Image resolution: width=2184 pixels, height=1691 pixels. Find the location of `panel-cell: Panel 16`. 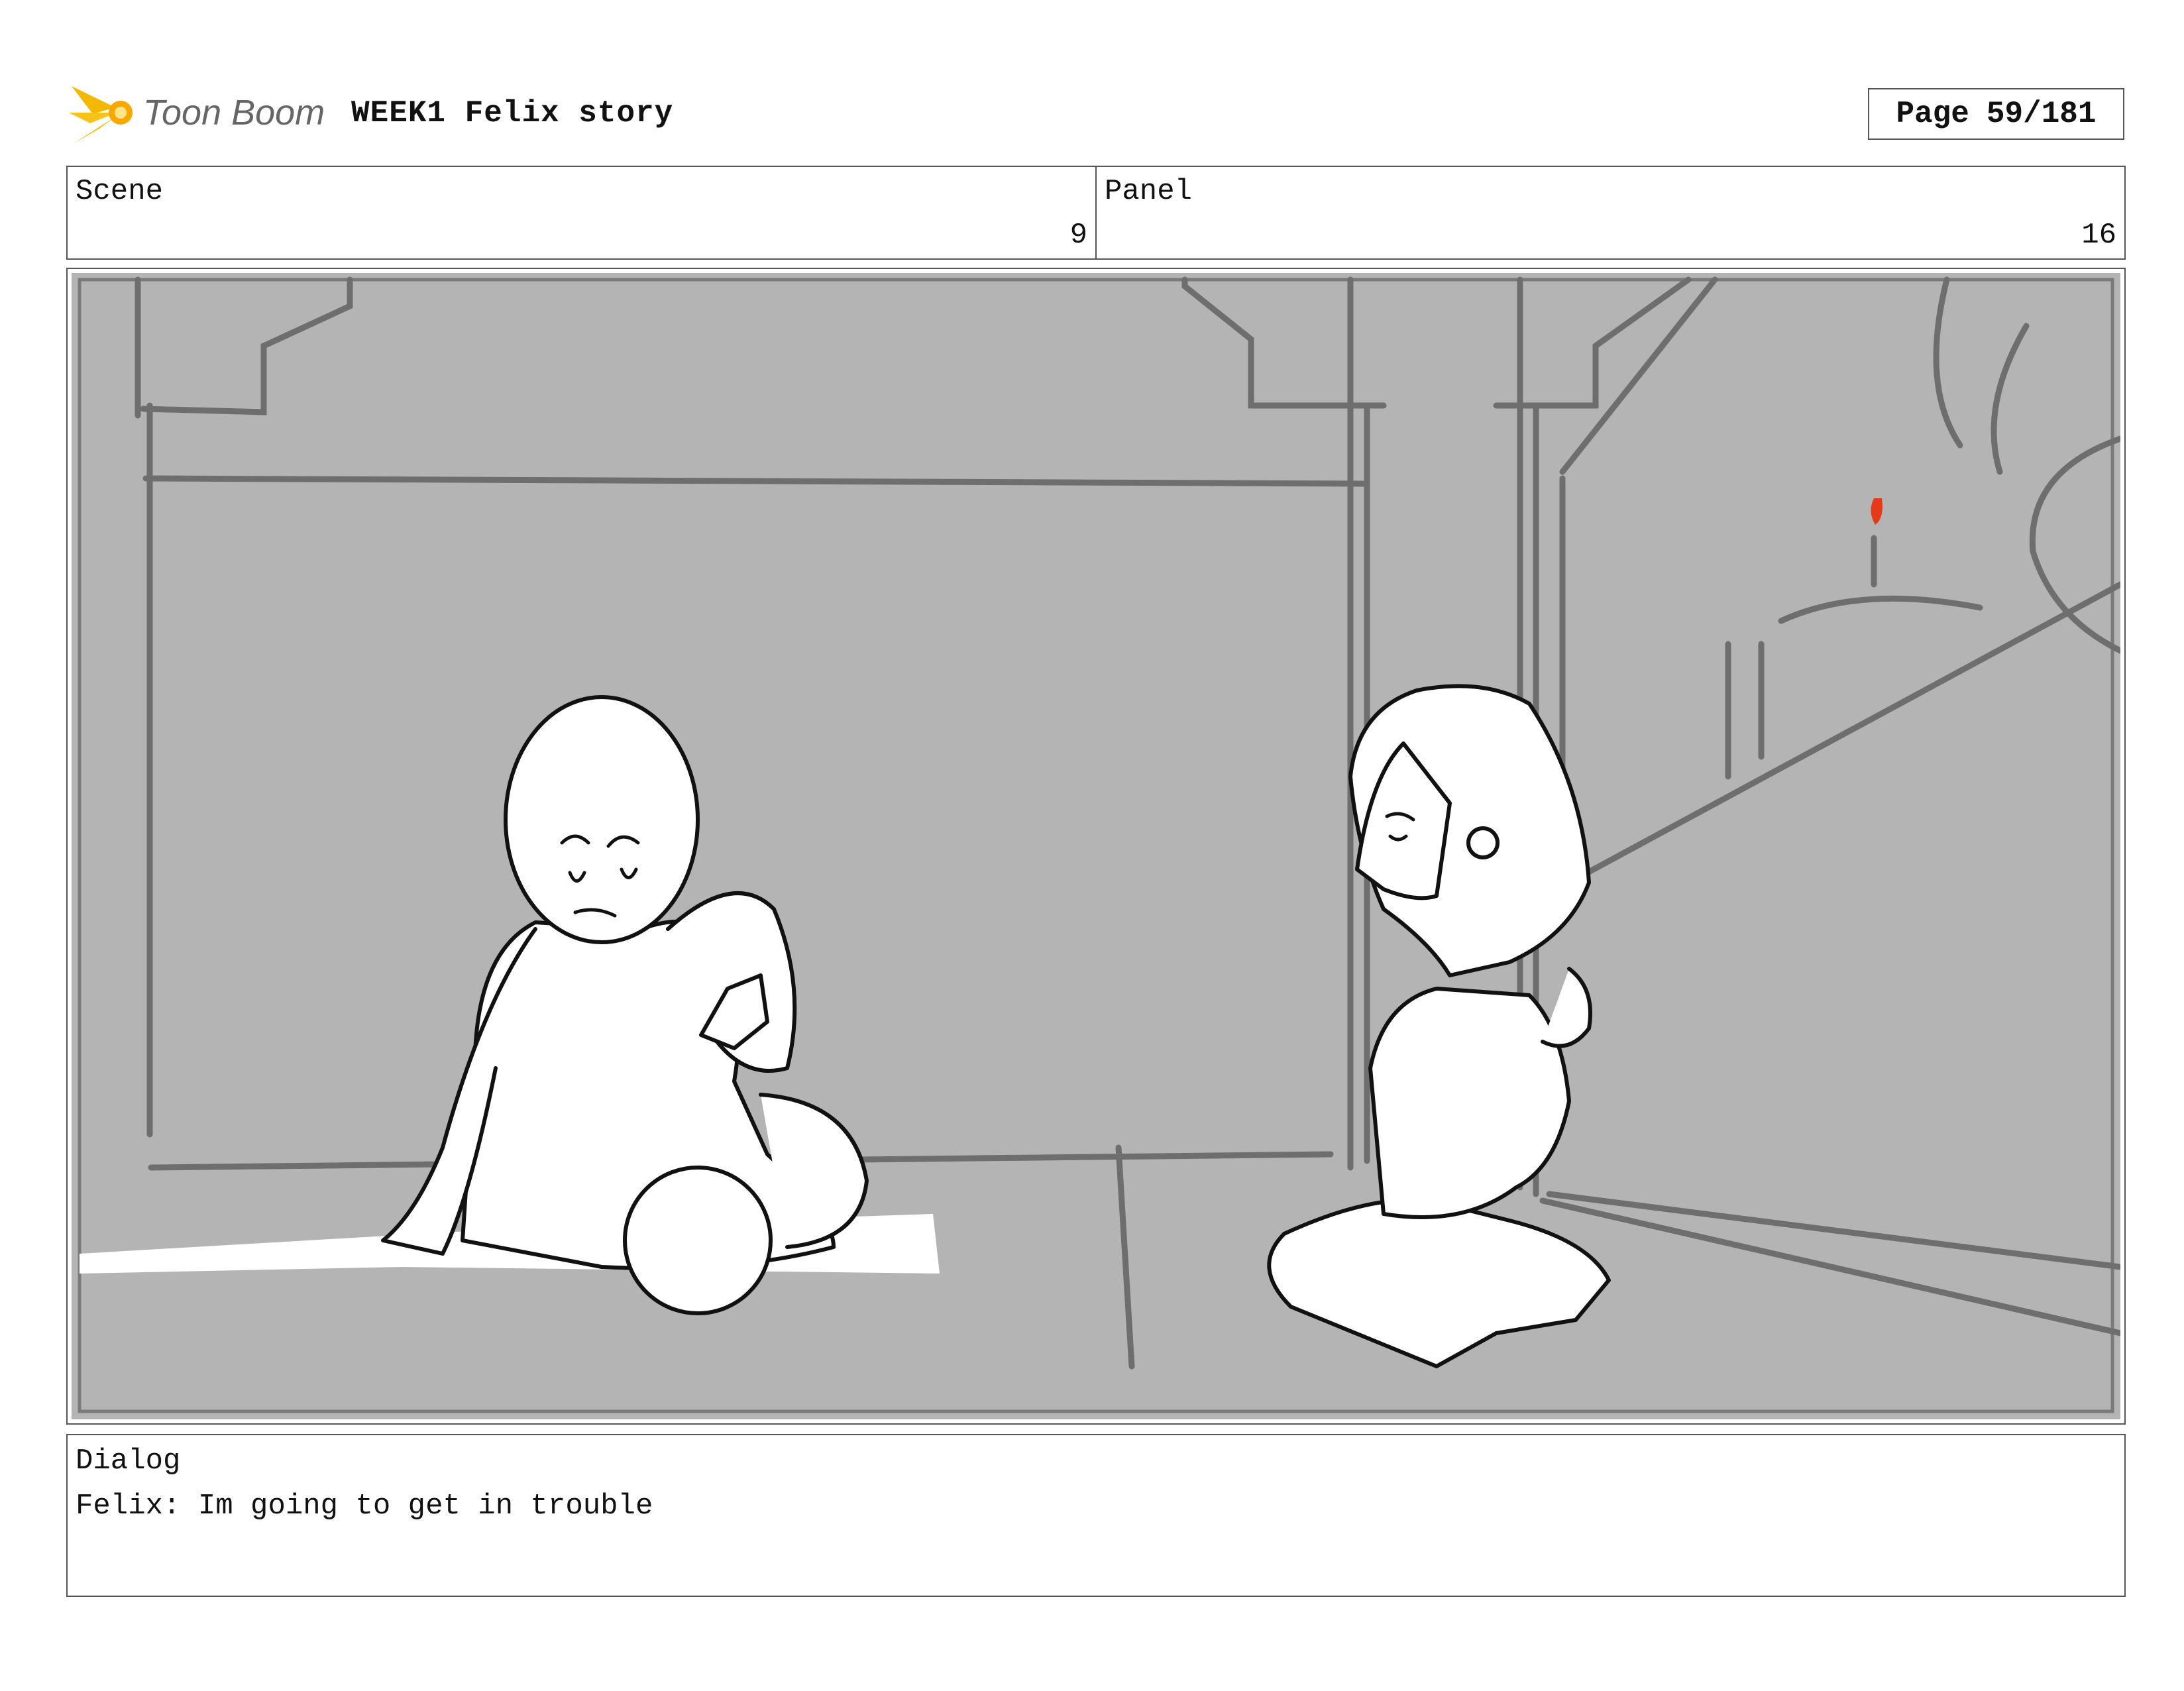

panel-cell: Panel 16 is located at coordinates (1610, 213).